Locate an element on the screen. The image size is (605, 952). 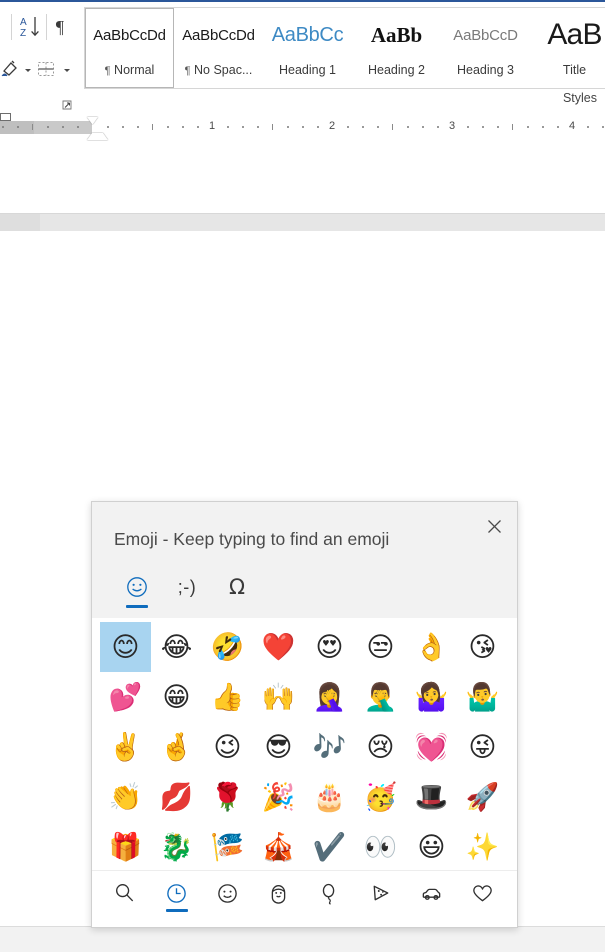
emoji-glyph: 🎏 is located at coordinates (227, 847).